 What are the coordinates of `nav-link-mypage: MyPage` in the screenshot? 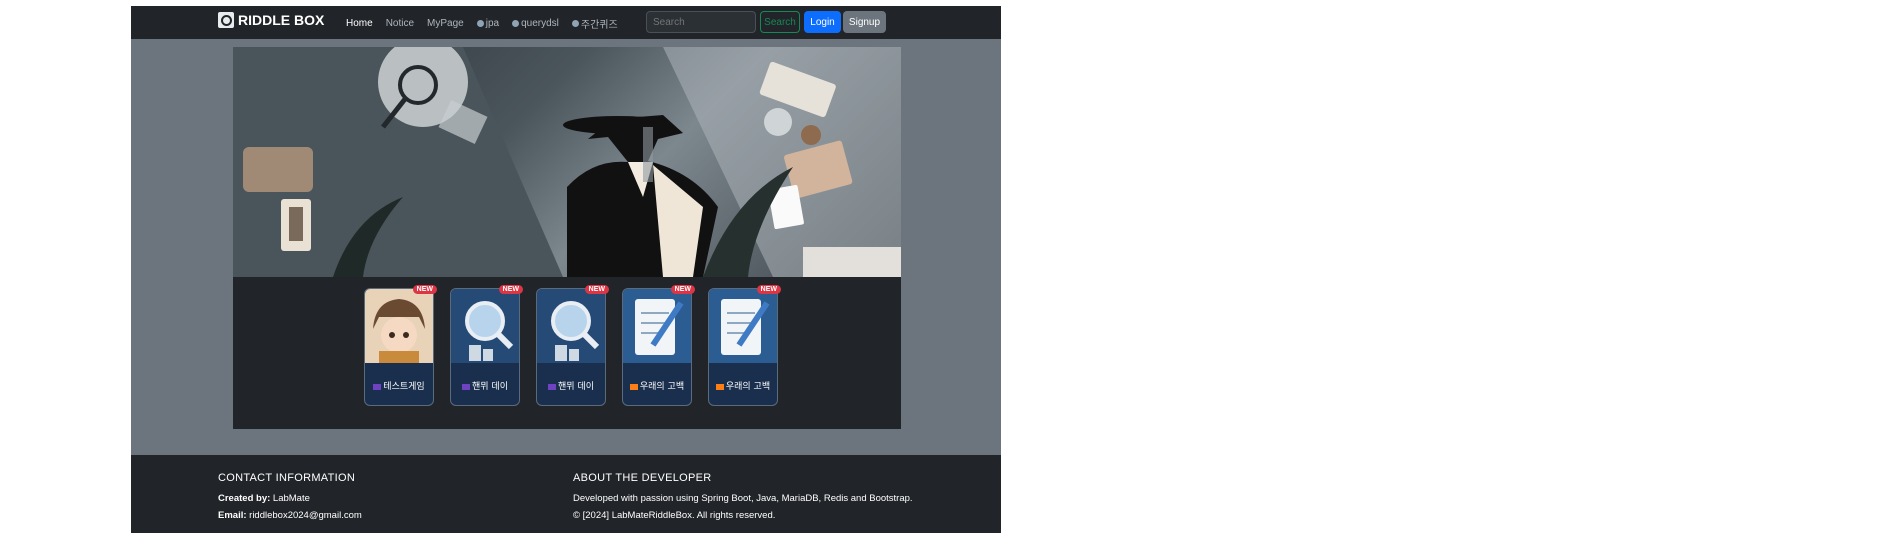 It's located at (445, 23).